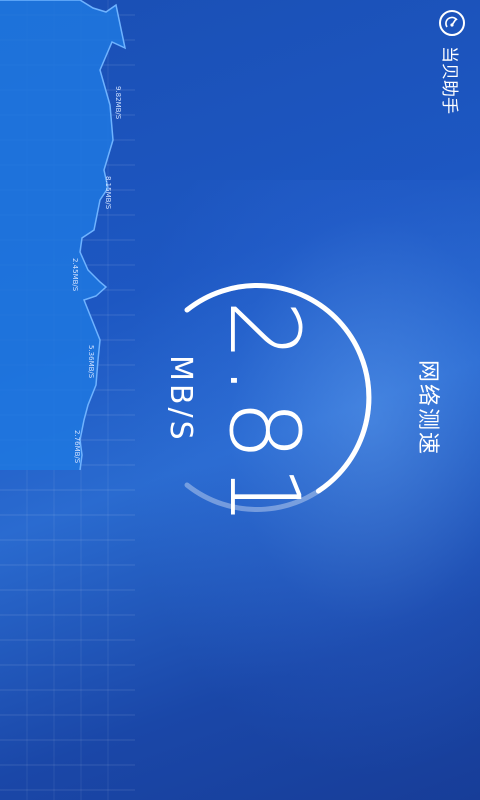 This screenshot has width=480, height=800. What do you see at coordinates (449, 80) in the screenshot?
I see `app-title: 当贝助手` at bounding box center [449, 80].